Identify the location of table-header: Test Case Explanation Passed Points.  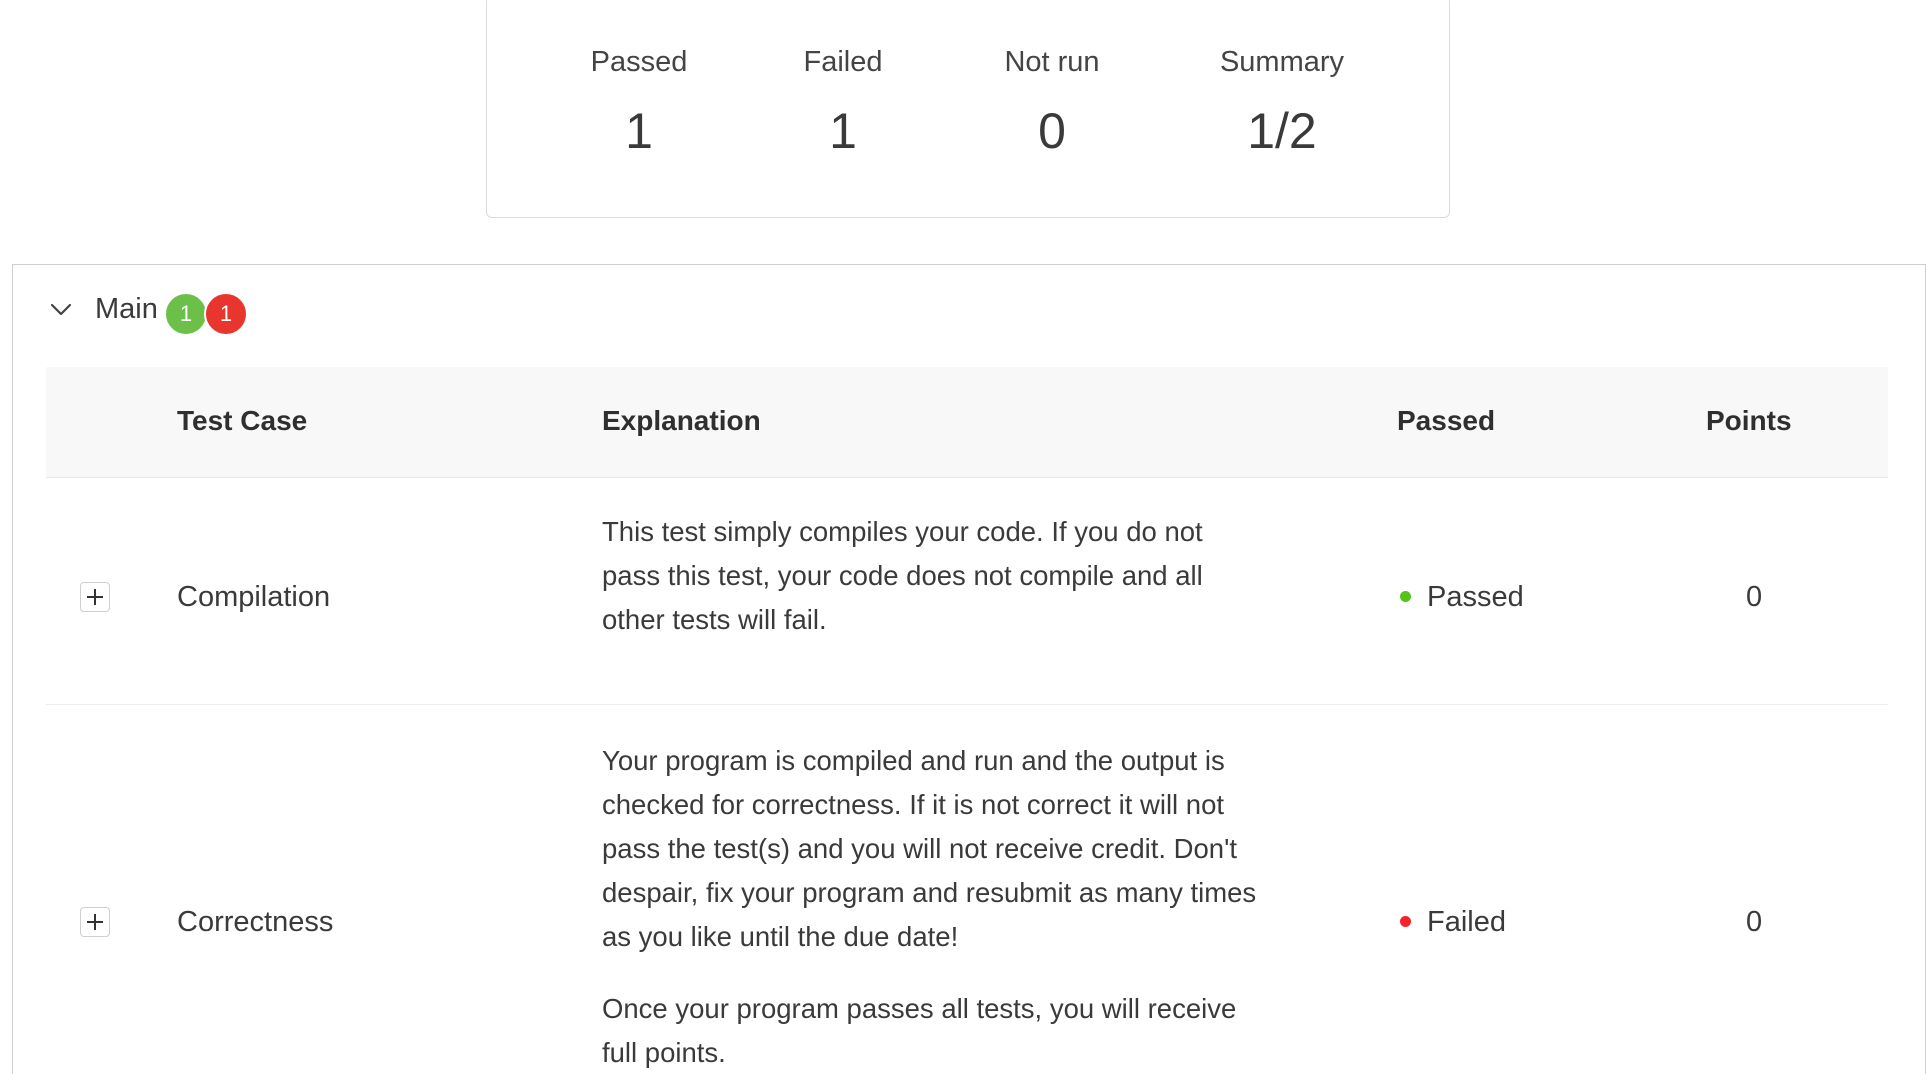
(967, 422).